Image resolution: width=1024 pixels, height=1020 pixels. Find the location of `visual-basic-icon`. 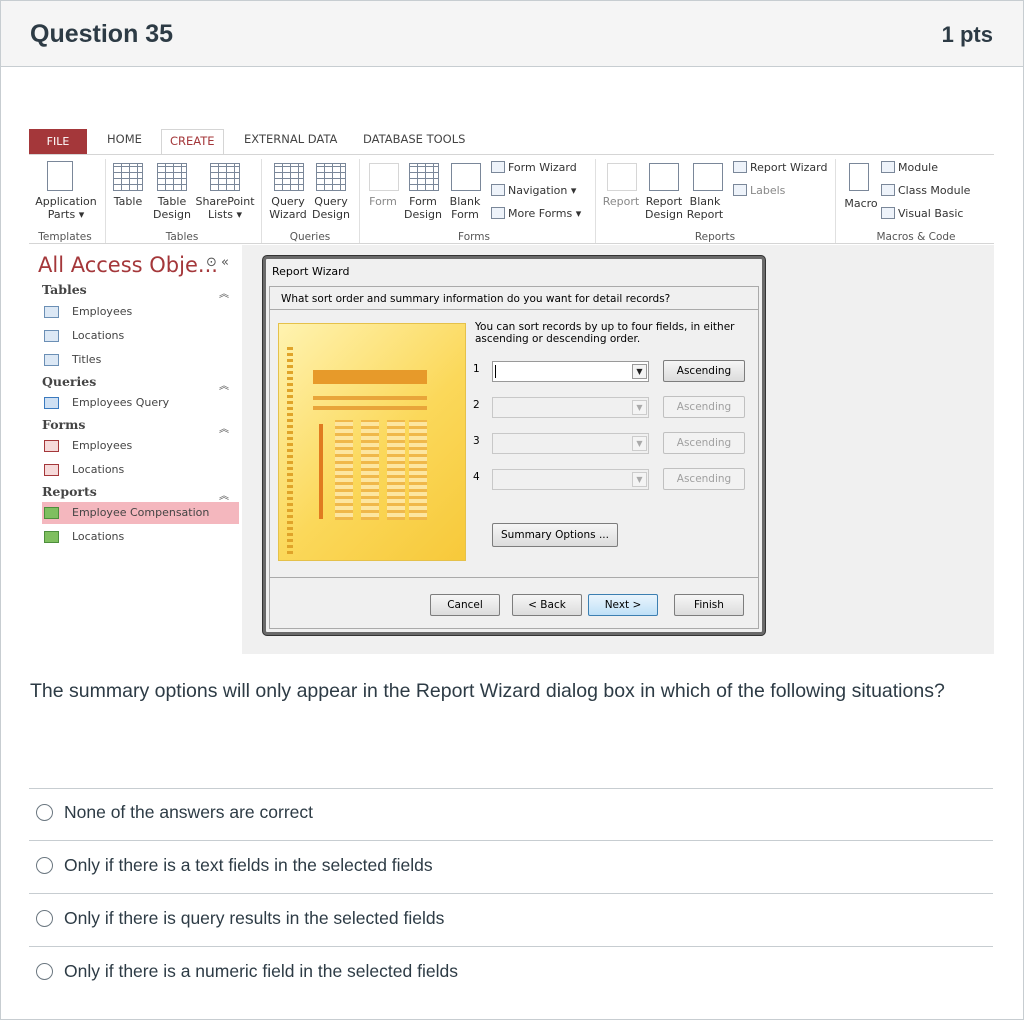

visual-basic-icon is located at coordinates (888, 213).